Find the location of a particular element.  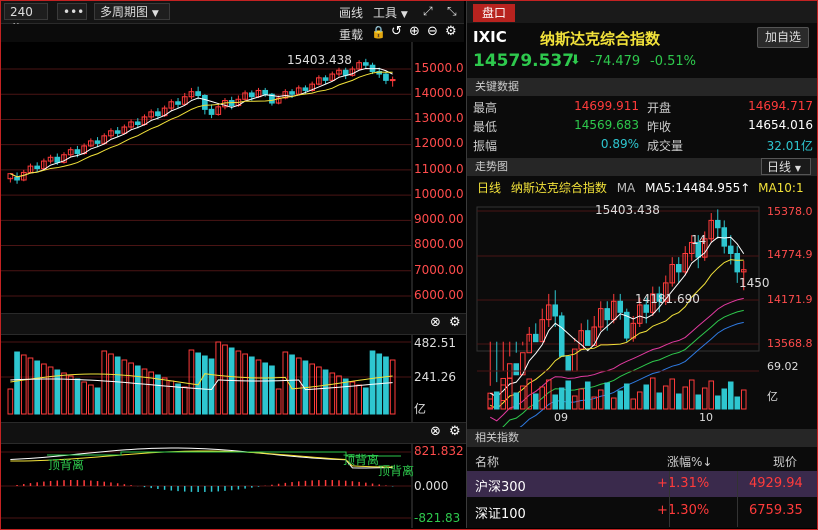

y-tick: 13000.0 is located at coordinates (439, 118).